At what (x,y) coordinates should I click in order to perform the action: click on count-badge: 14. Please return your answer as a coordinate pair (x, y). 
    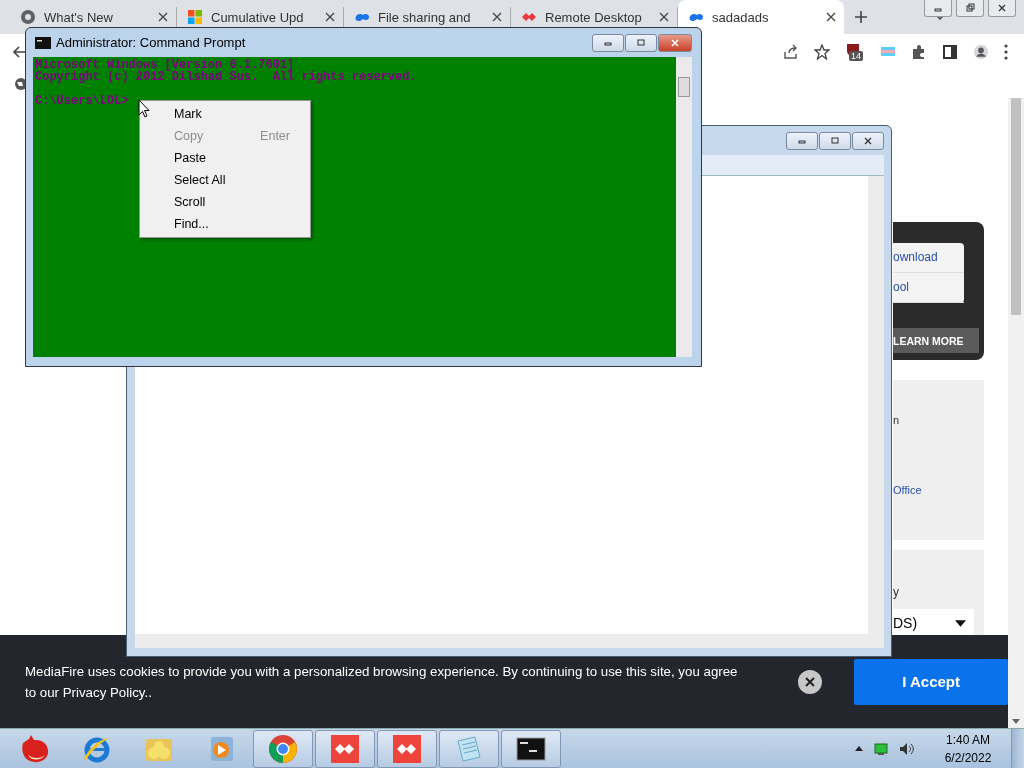
    Looking at the image, I should click on (856, 56).